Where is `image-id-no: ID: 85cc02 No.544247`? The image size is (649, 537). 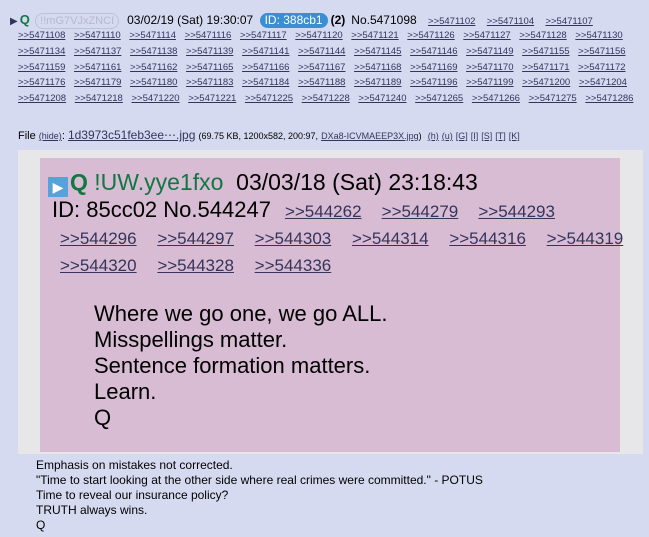 image-id-no: ID: 85cc02 No.544247 is located at coordinates (161, 209).